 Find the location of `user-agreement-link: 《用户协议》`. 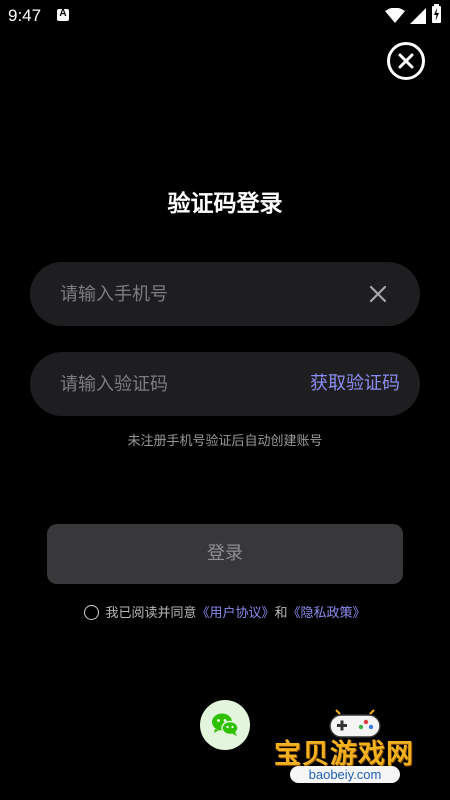

user-agreement-link: 《用户协议》 is located at coordinates (235, 613).